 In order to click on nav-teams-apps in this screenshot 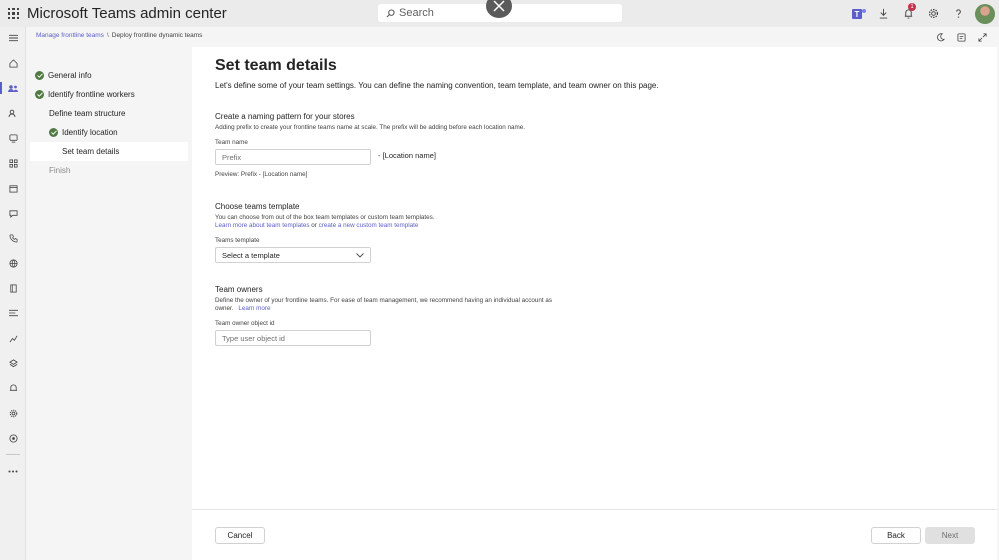, I will do `click(13, 163)`.